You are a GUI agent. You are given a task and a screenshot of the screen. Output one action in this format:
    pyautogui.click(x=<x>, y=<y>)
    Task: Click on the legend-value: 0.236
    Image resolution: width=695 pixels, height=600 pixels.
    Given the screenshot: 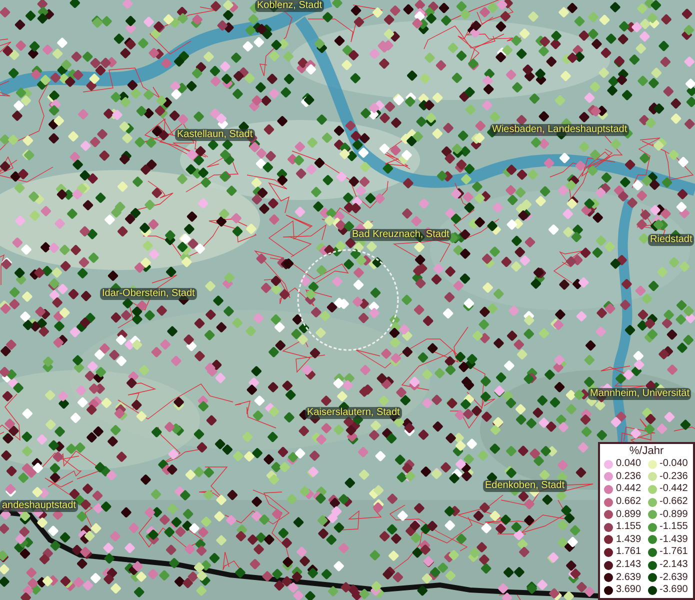 What is the action you would take?
    pyautogui.click(x=629, y=476)
    